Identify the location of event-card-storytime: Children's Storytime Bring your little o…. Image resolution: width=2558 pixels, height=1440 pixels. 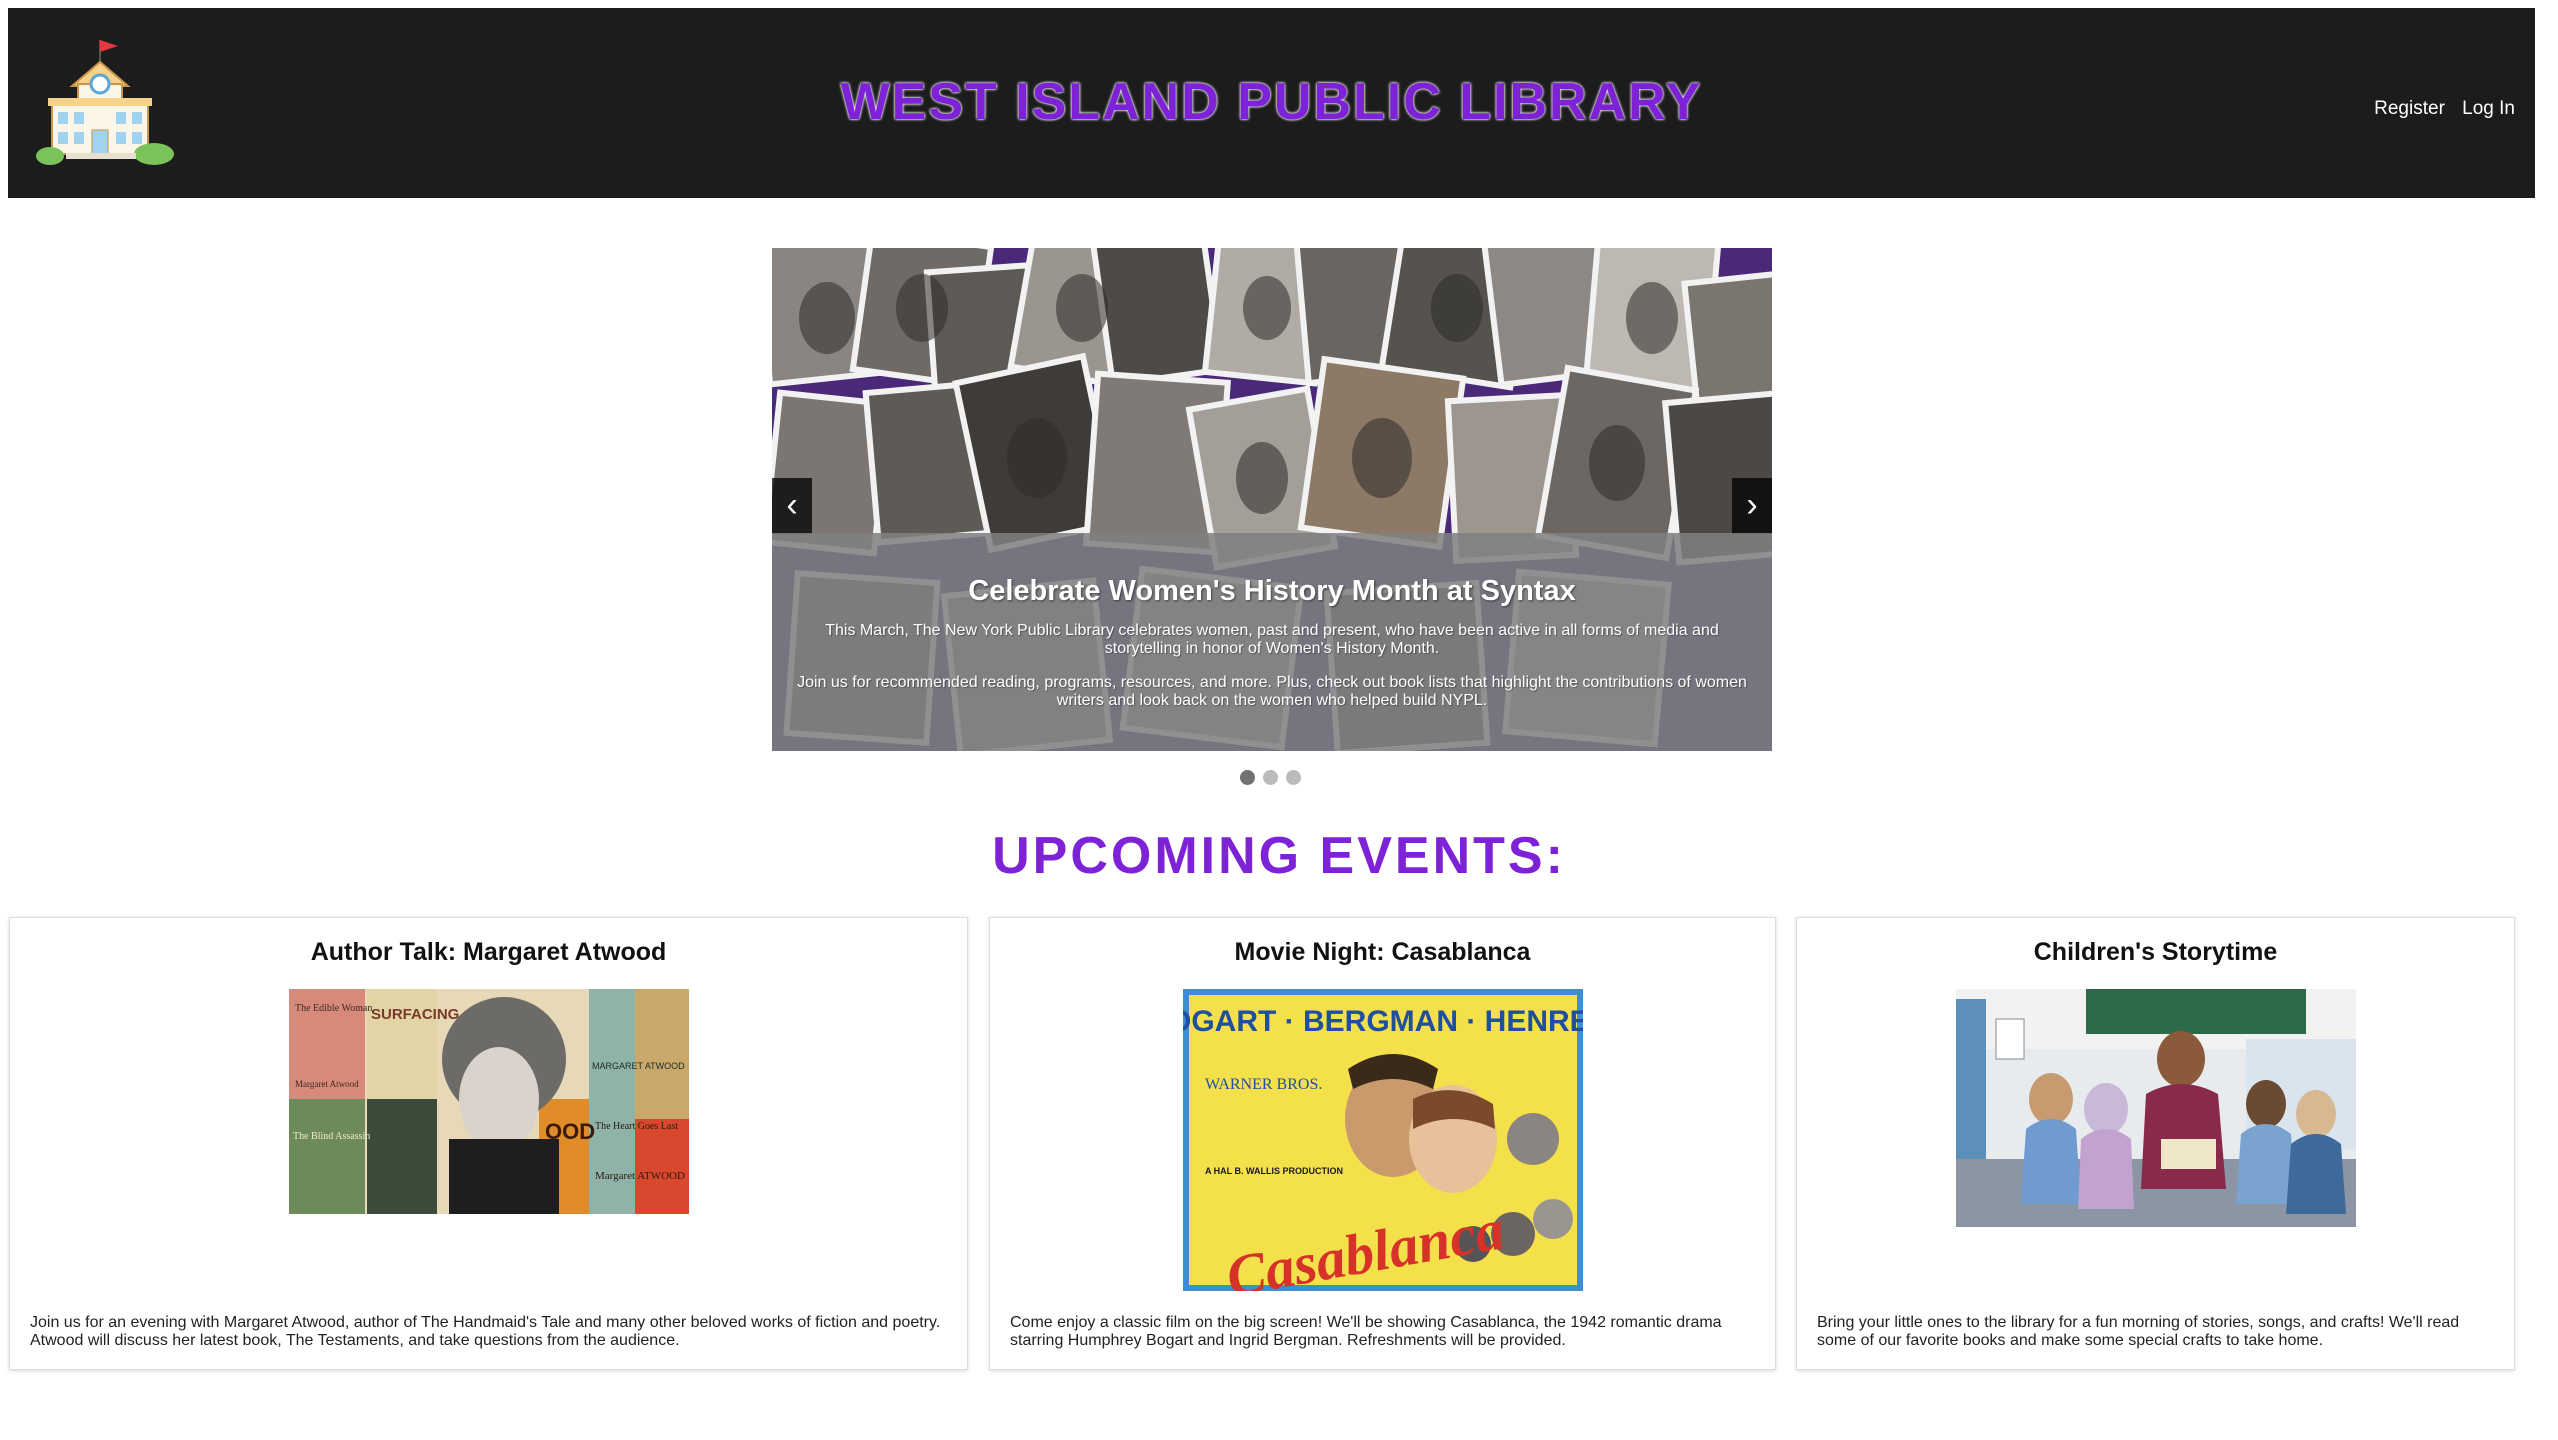
(2155, 1143).